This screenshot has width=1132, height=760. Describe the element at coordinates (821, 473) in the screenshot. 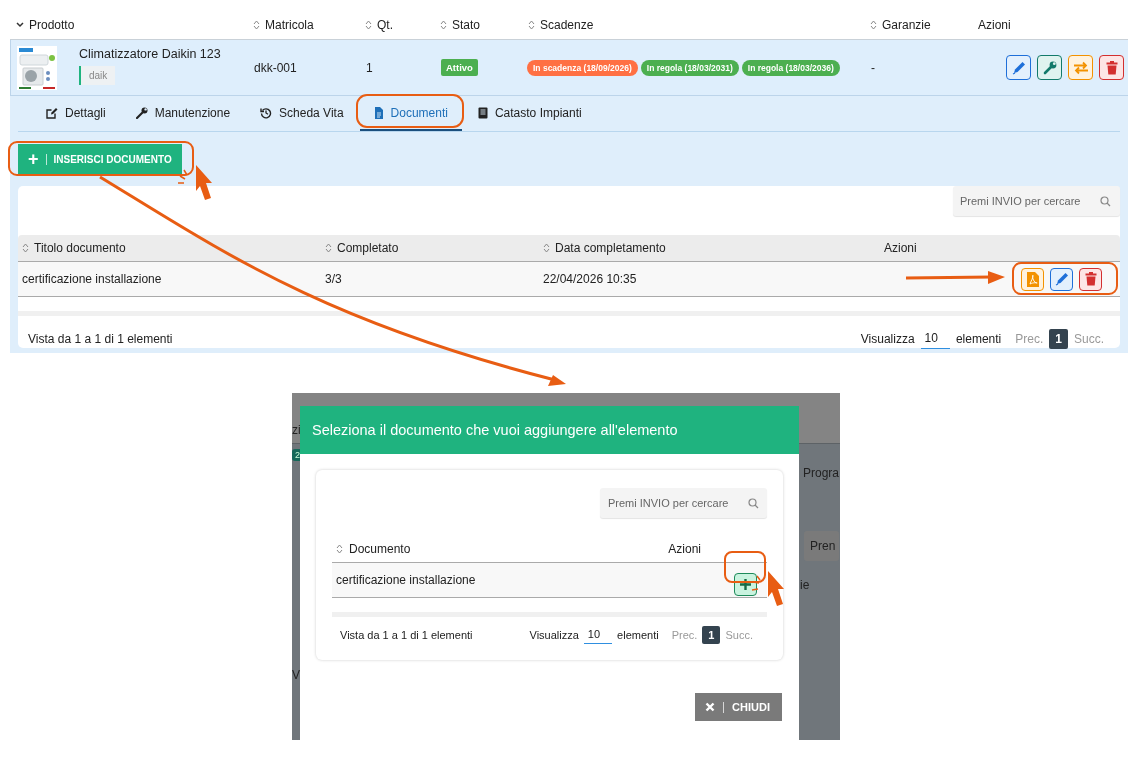

I see `text-fragment: Progra` at that location.